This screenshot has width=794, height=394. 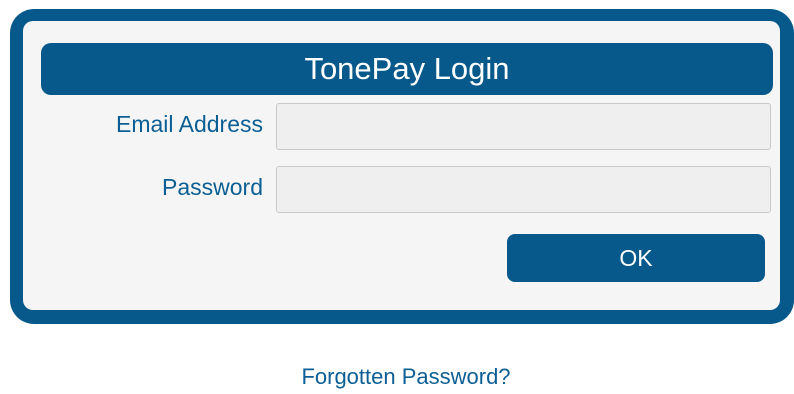 What do you see at coordinates (189, 124) in the screenshot?
I see `email-label: Email Address` at bounding box center [189, 124].